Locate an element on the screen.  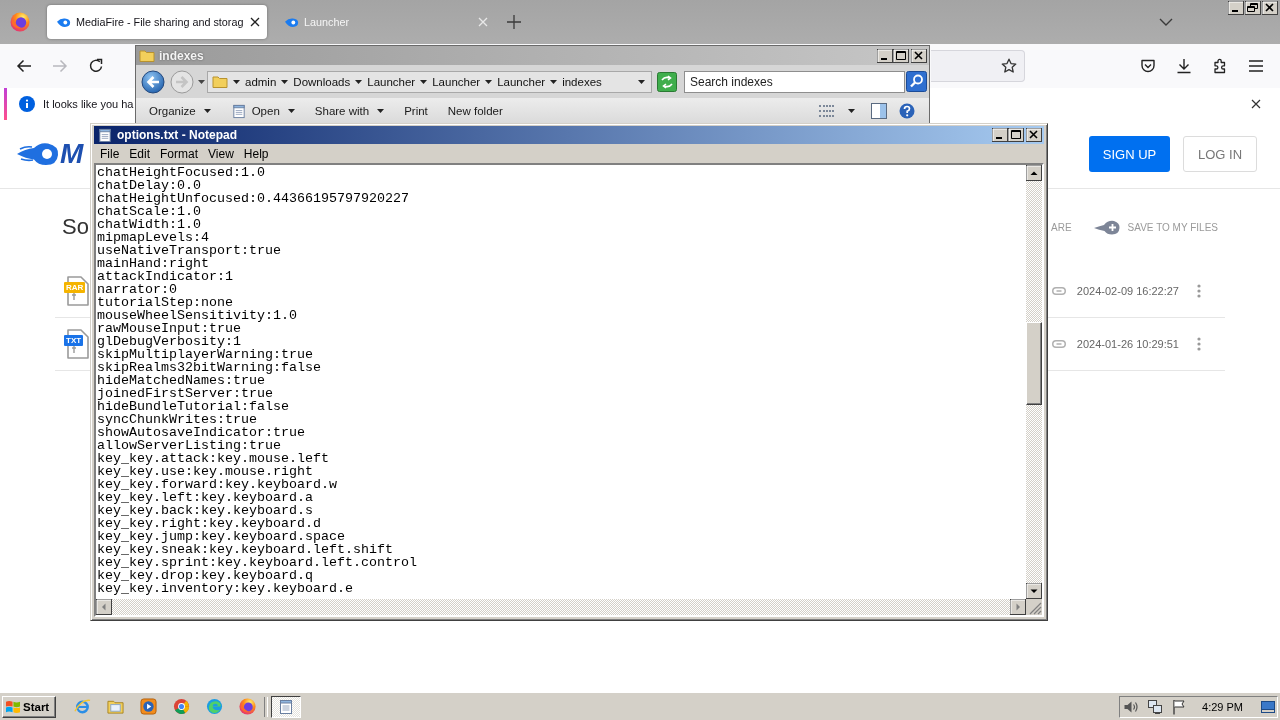
scroll-right-button is located at coordinates (1018, 607).